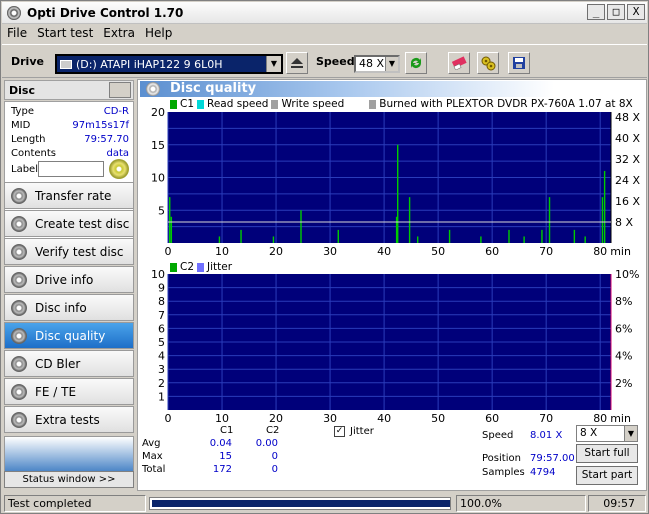  I want to click on disc-header-label: Disc, so click(22, 90).